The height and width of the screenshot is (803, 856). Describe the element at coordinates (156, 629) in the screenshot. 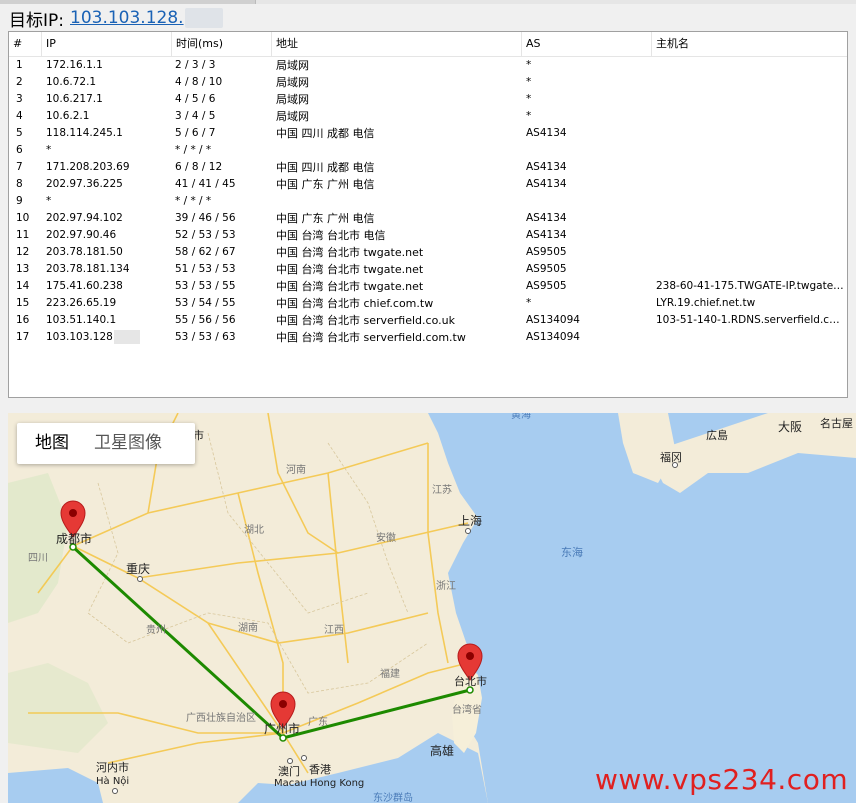

I see `label-guizhou: 贵州` at that location.